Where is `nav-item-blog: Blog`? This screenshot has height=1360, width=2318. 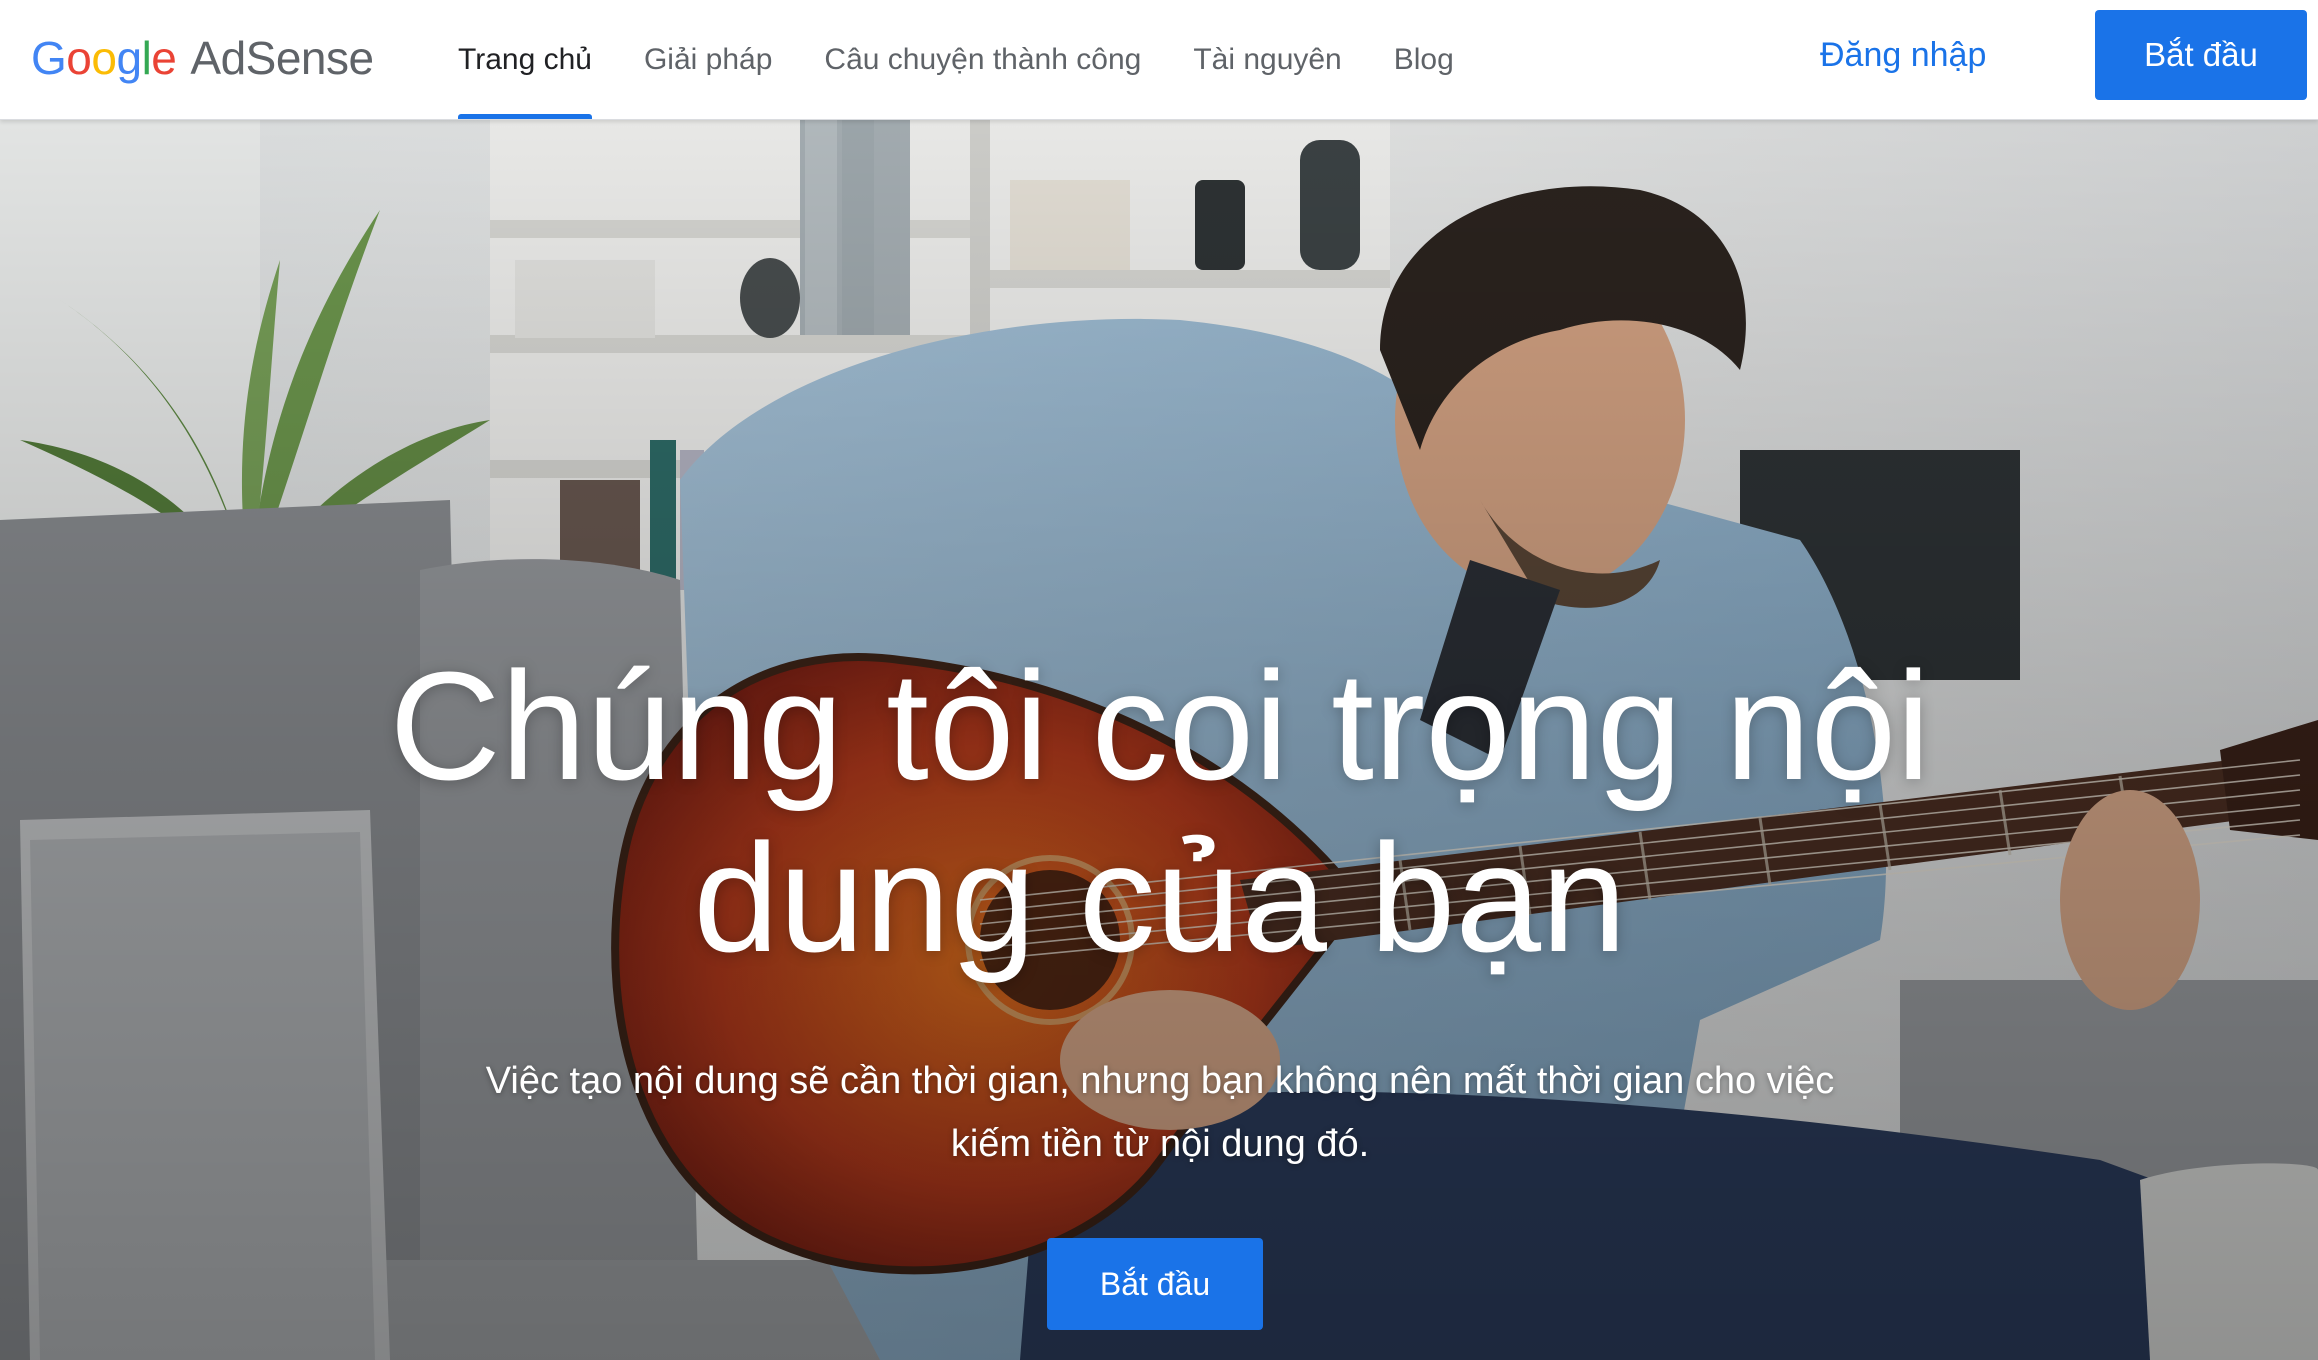 nav-item-blog: Blog is located at coordinates (1424, 59).